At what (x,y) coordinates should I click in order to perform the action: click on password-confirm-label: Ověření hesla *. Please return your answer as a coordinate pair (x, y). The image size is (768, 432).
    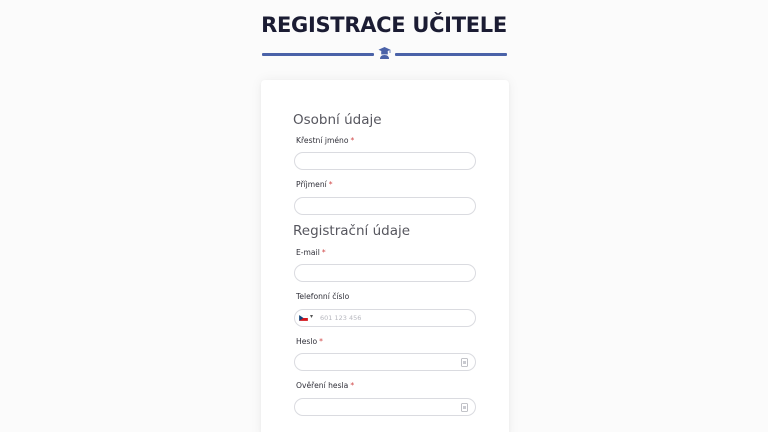
    Looking at the image, I should click on (325, 385).